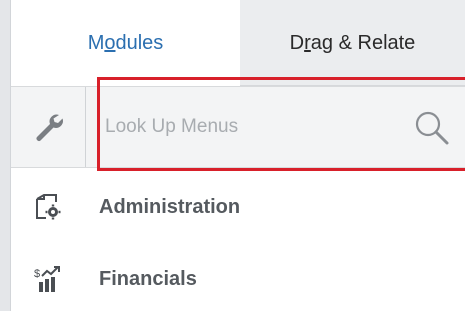 The image size is (465, 311). I want to click on customize-menu-button, so click(48, 127).